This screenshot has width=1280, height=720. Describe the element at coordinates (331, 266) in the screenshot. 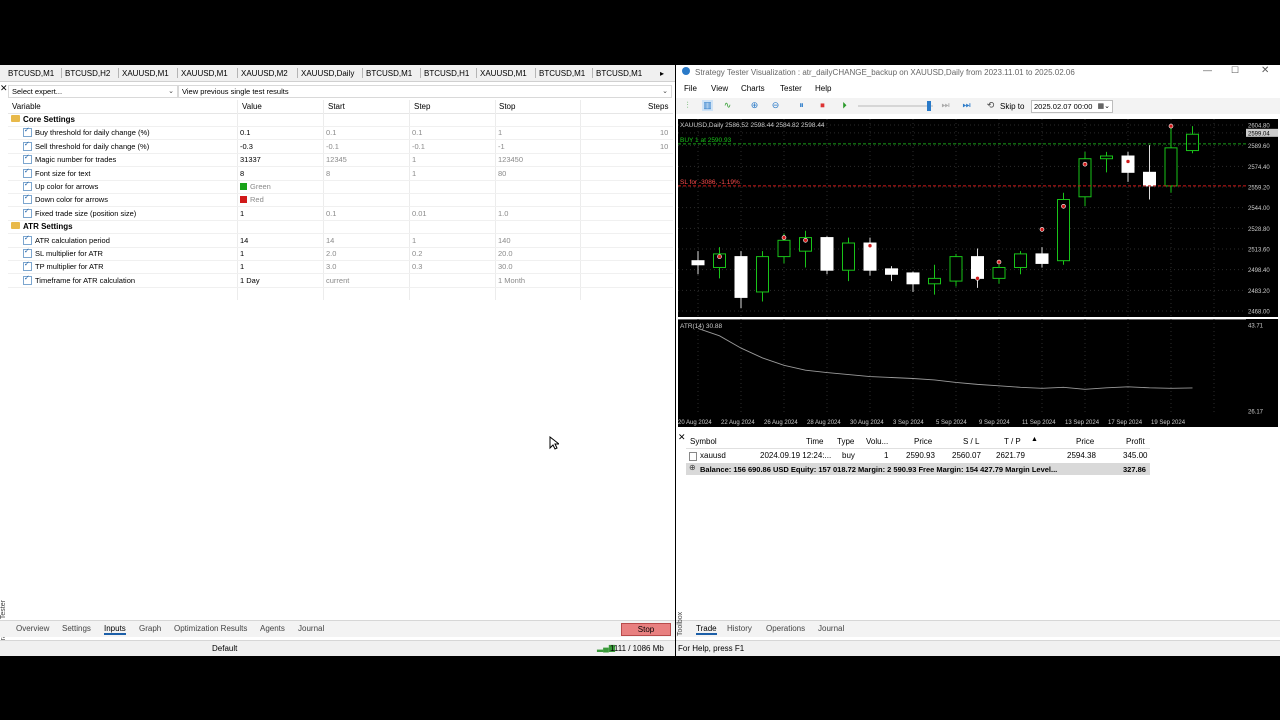

I see `start-cell: 3.0` at that location.